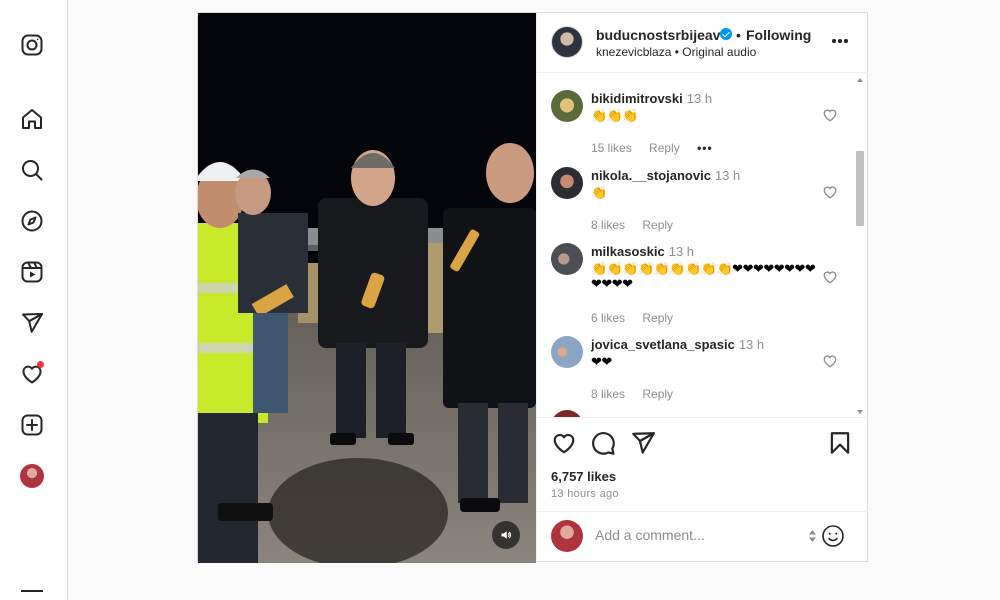 This screenshot has height=600, width=1000. I want to click on comment-icon, so click(603, 443).